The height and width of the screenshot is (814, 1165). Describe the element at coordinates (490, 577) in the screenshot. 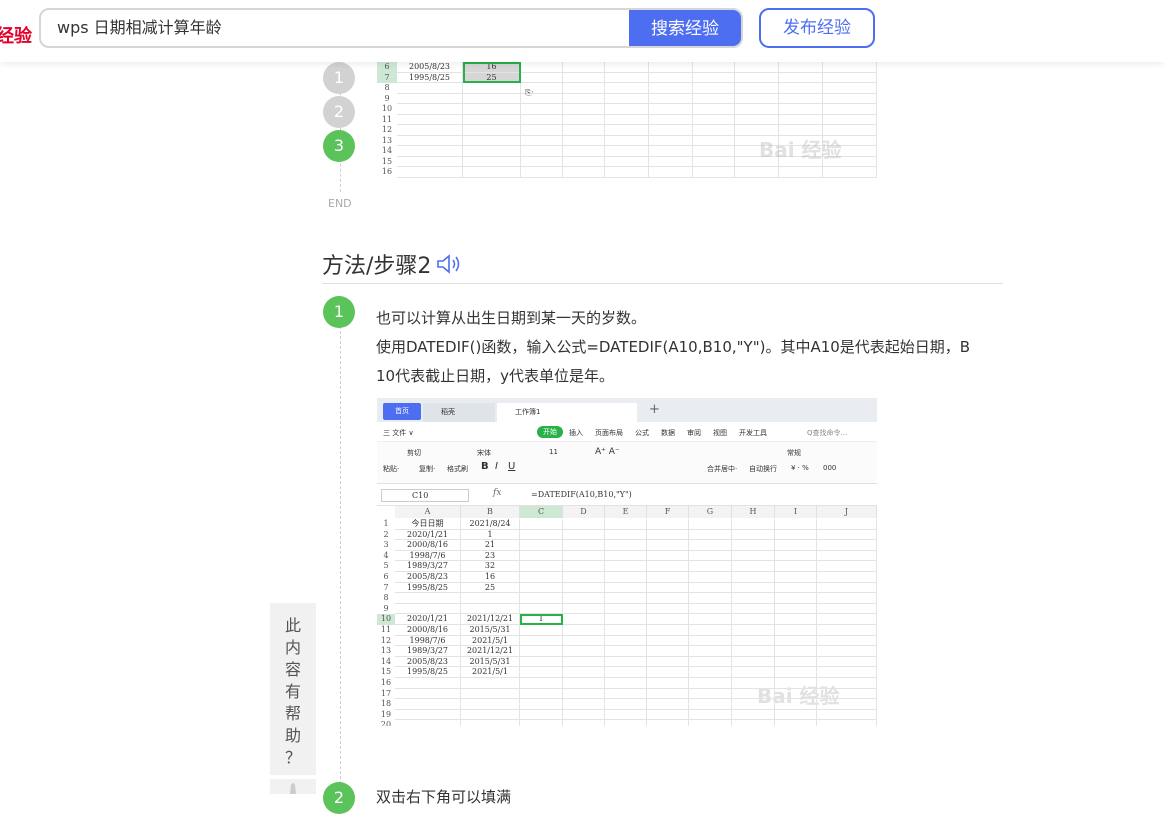

I see `sheet-cell: 16` at that location.